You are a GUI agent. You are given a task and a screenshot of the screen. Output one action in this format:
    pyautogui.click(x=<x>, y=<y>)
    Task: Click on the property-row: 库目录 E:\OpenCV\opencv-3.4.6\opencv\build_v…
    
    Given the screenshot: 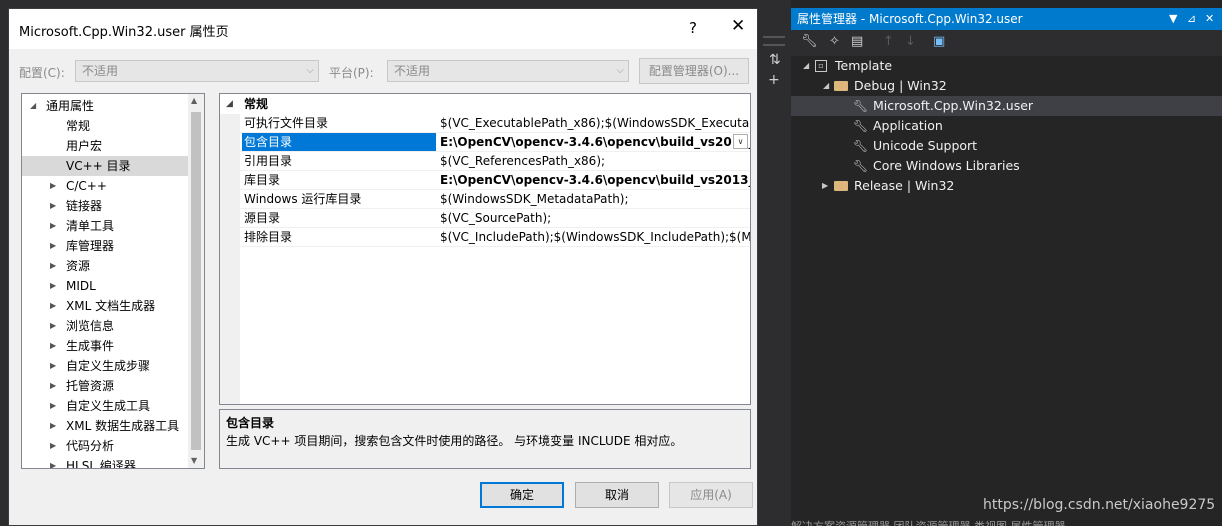 What is the action you would take?
    pyautogui.click(x=485, y=180)
    